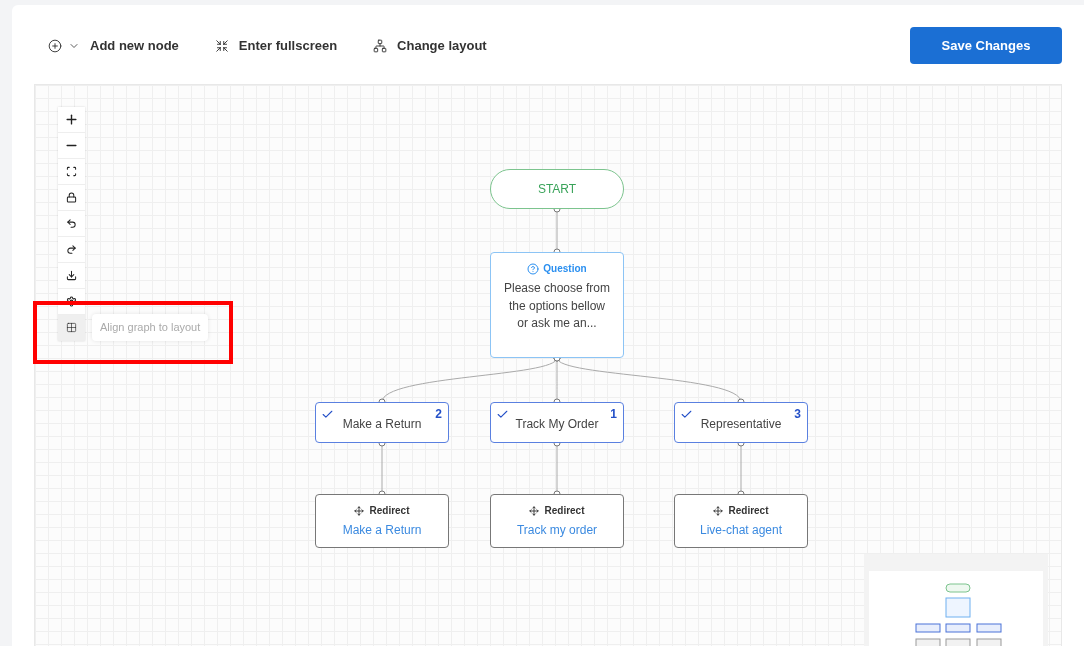 The height and width of the screenshot is (646, 1084). Describe the element at coordinates (113, 45) in the screenshot. I see `toolbar-button: Add new node` at that location.